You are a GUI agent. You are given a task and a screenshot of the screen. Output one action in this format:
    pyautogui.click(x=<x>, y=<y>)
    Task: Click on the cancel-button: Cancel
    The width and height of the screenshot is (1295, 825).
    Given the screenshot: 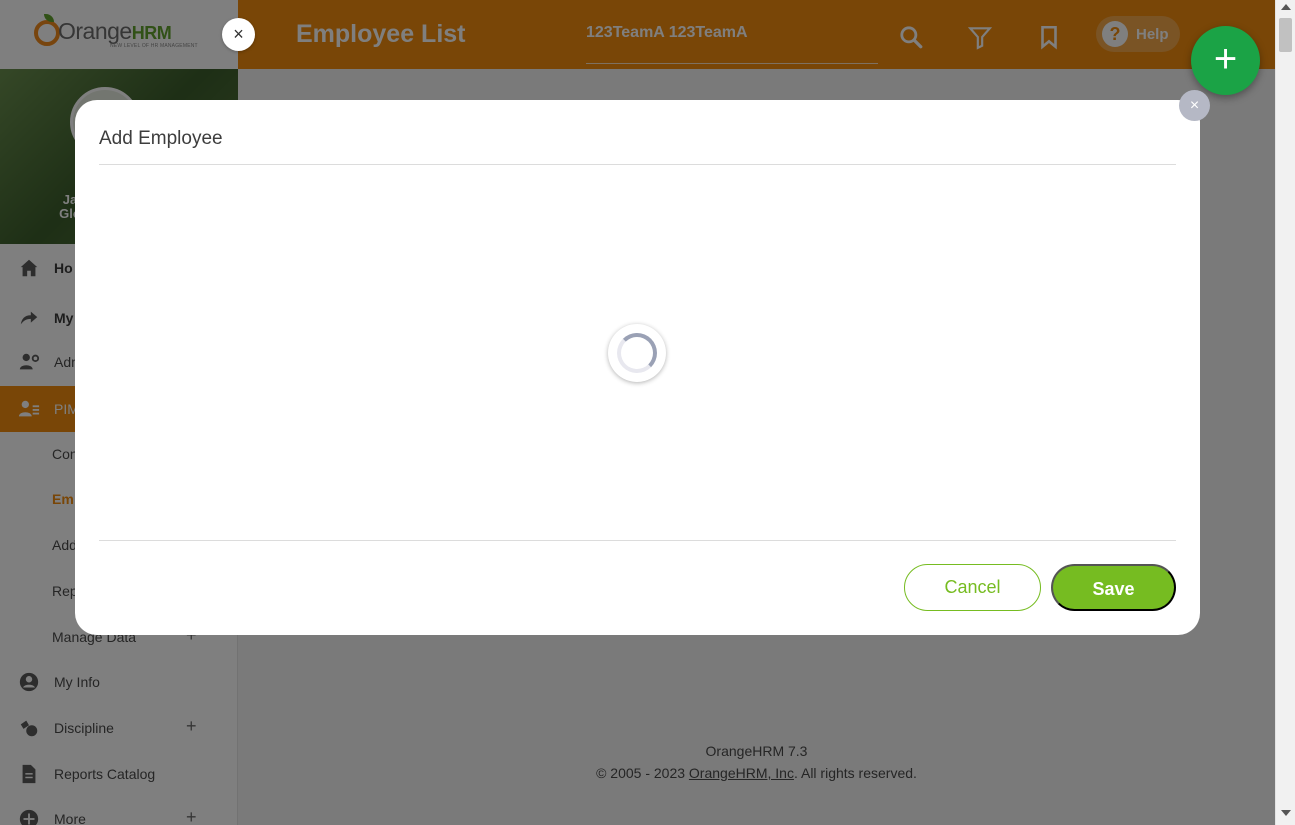 What is the action you would take?
    pyautogui.click(x=972, y=587)
    